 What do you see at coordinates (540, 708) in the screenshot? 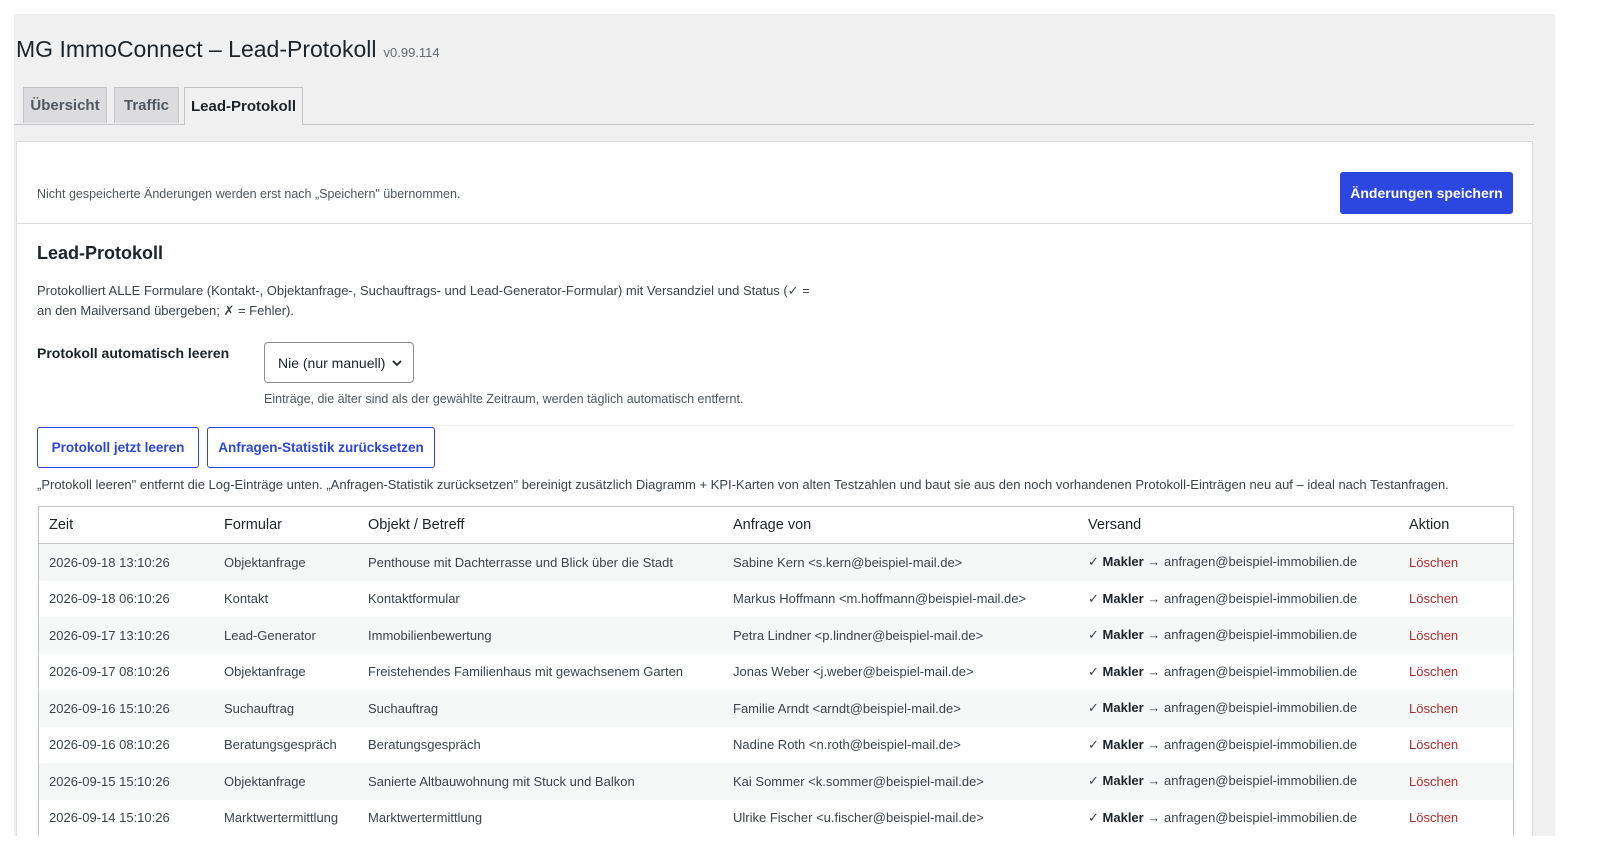
I see `cell-subject: Suchauftrag` at bounding box center [540, 708].